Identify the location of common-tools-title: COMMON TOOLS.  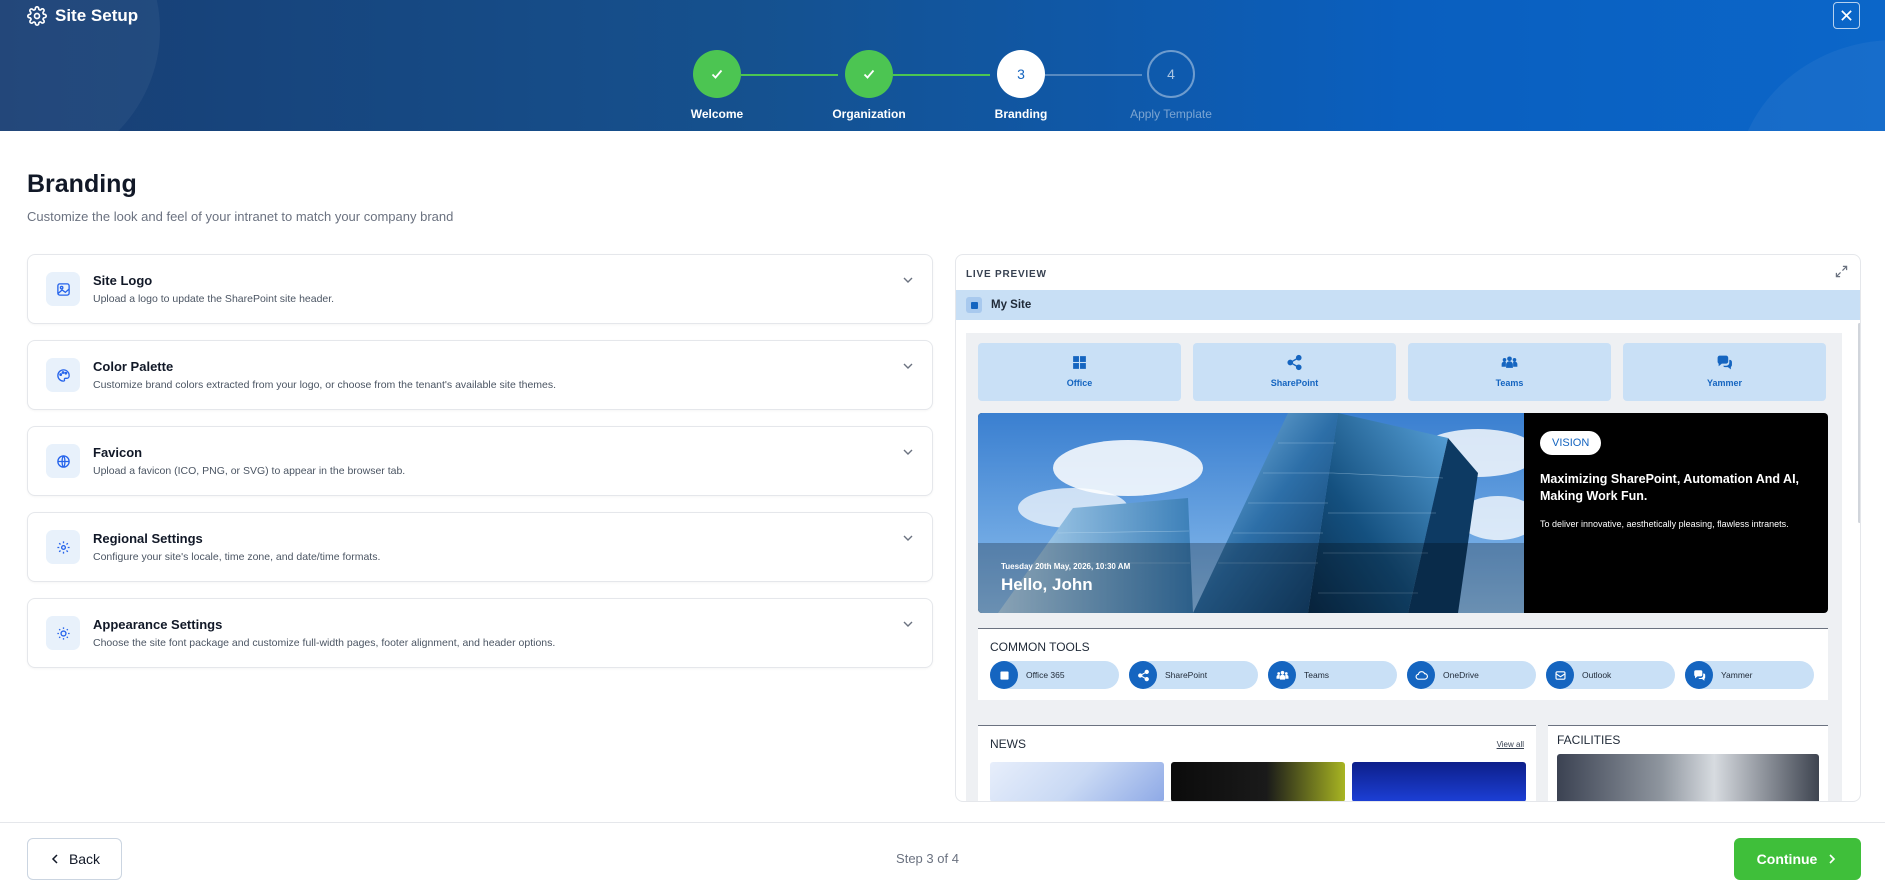
(1040, 647).